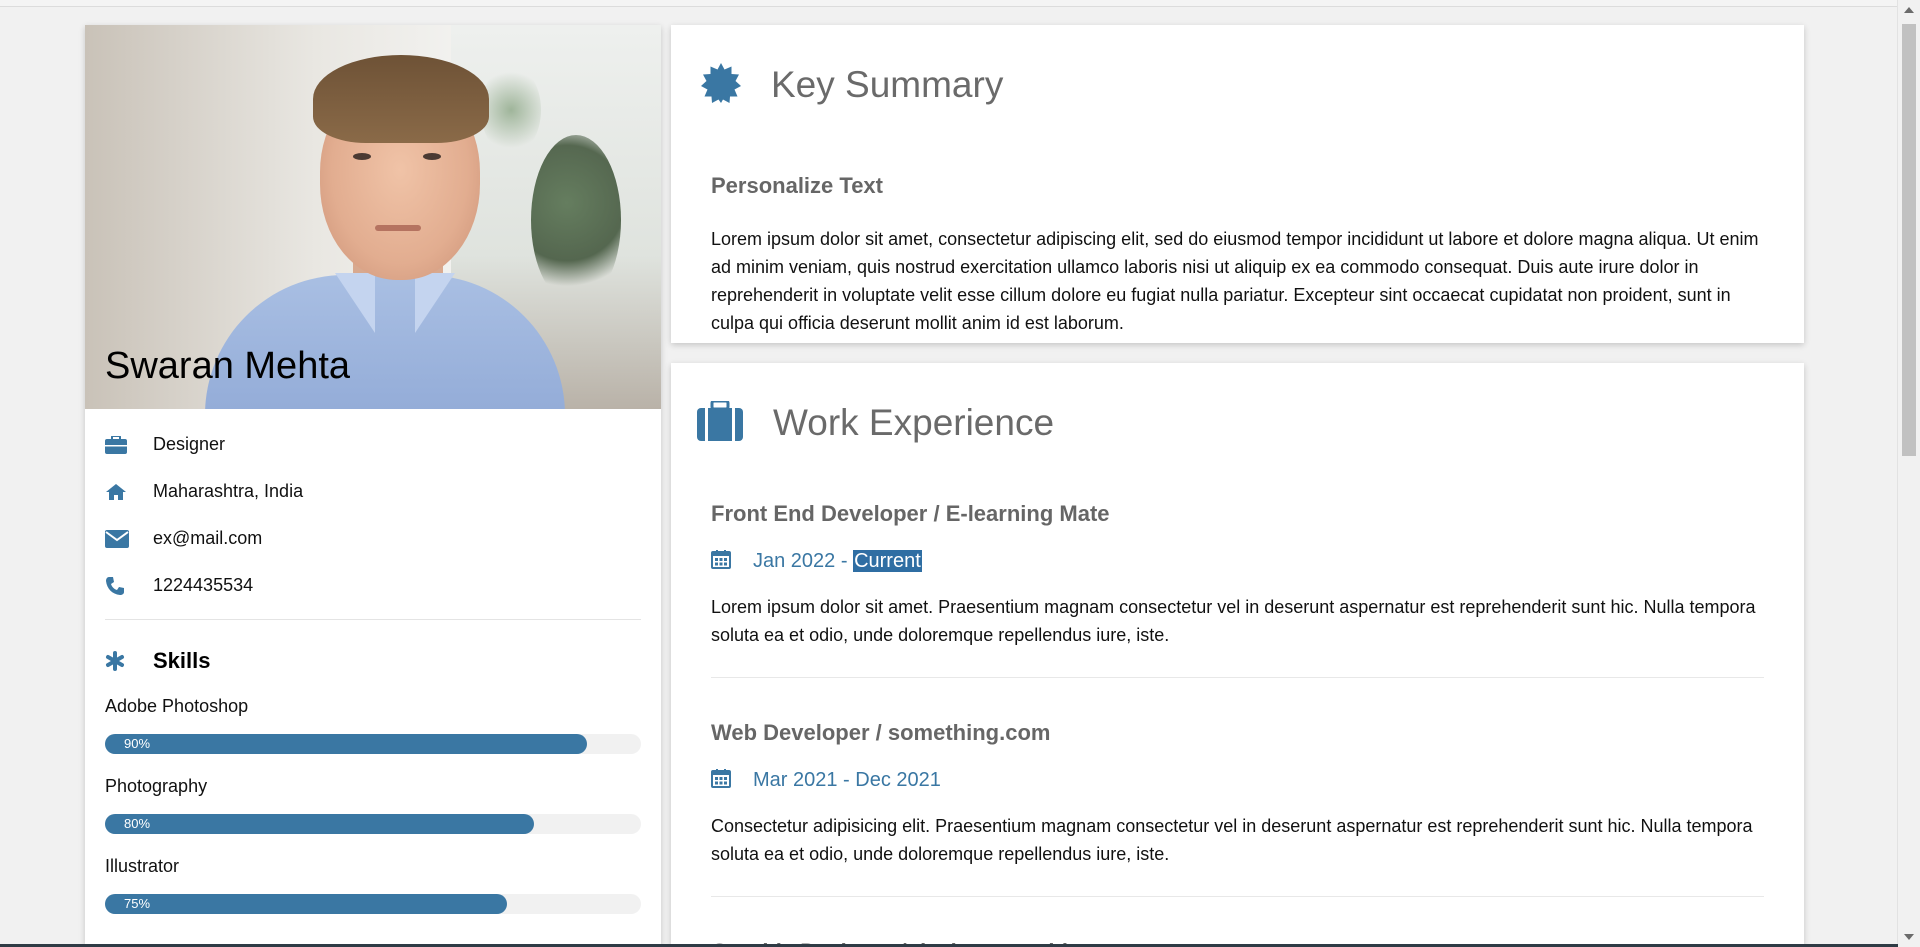 The height and width of the screenshot is (947, 1920). Describe the element at coordinates (373, 217) in the screenshot. I see `profile-photo: Swaran Mehta` at that location.